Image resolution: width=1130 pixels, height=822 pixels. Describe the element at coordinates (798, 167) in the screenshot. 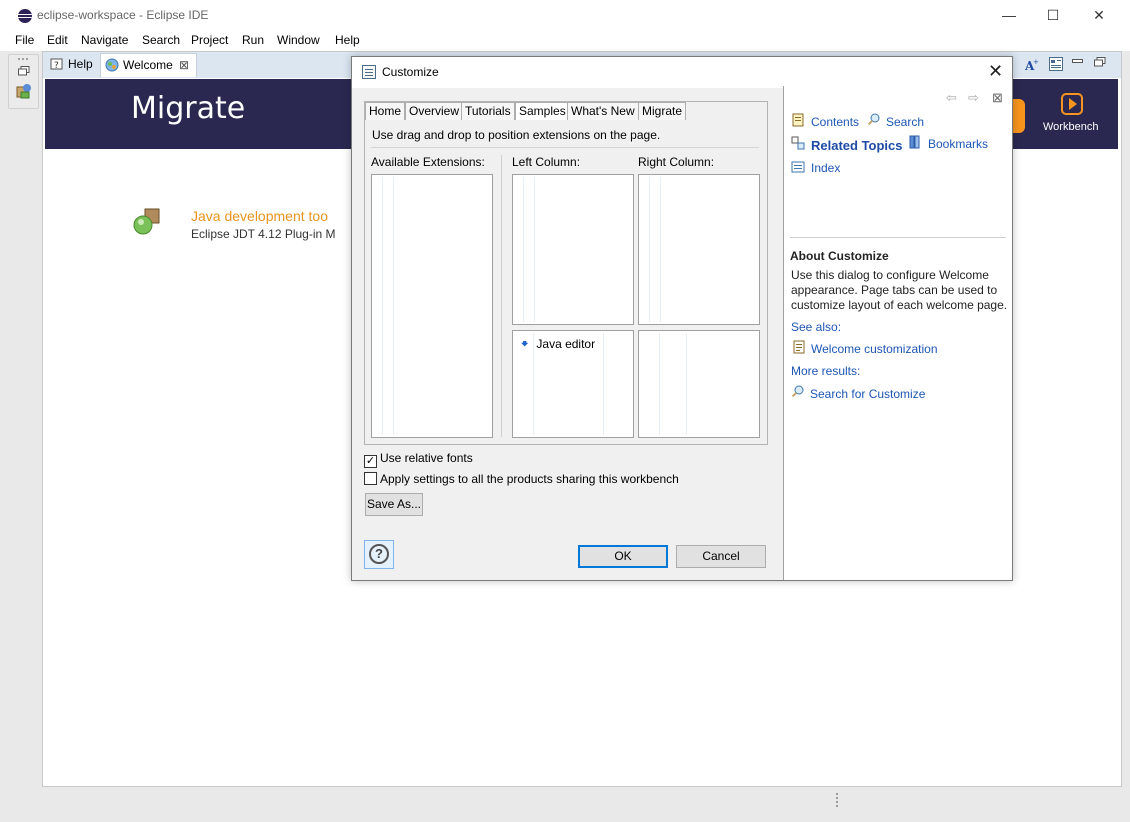

I see `index-icon` at that location.